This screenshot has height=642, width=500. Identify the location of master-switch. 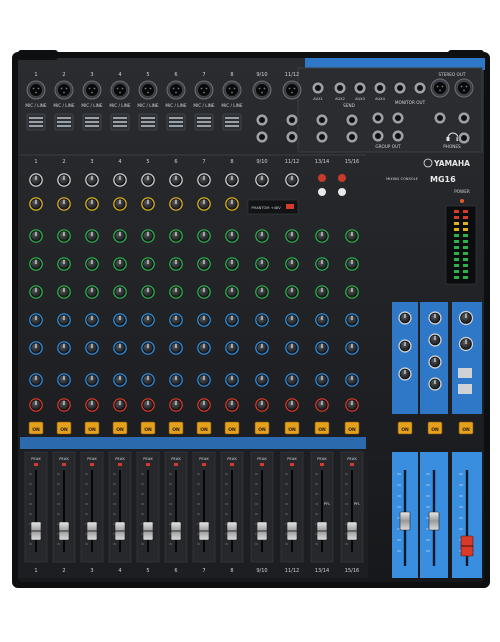
(465, 373).